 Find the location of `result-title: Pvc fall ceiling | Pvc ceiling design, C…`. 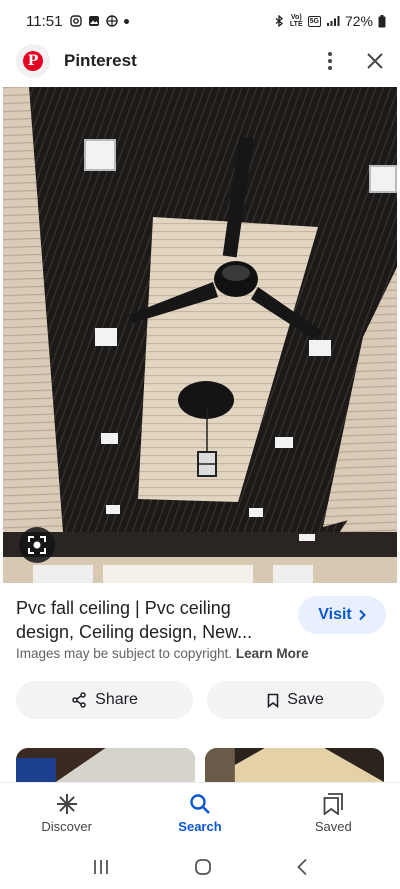

result-title: Pvc fall ceiling | Pvc ceiling design, C… is located at coordinates (146, 620).